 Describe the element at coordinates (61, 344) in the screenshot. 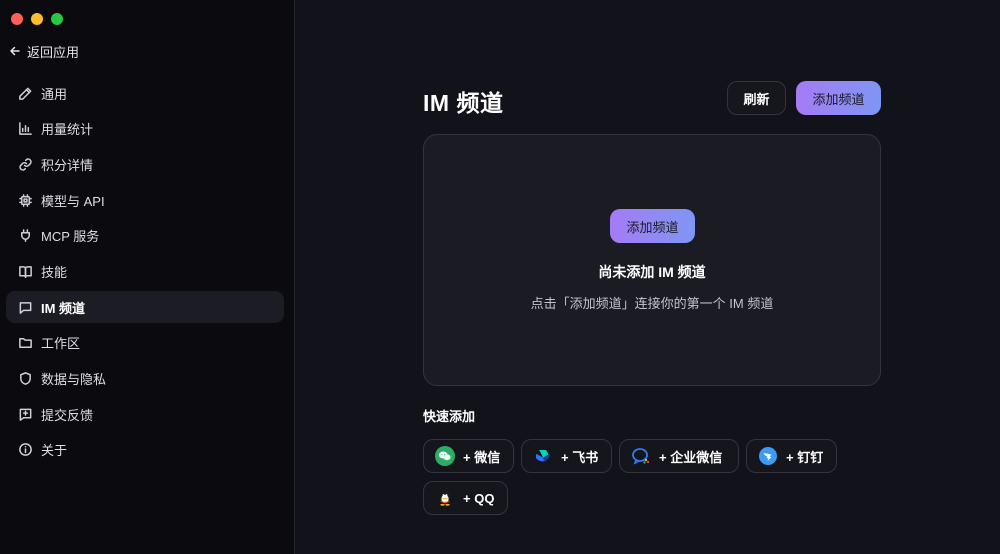

I see `sidebar-item-label: 工作区` at that location.